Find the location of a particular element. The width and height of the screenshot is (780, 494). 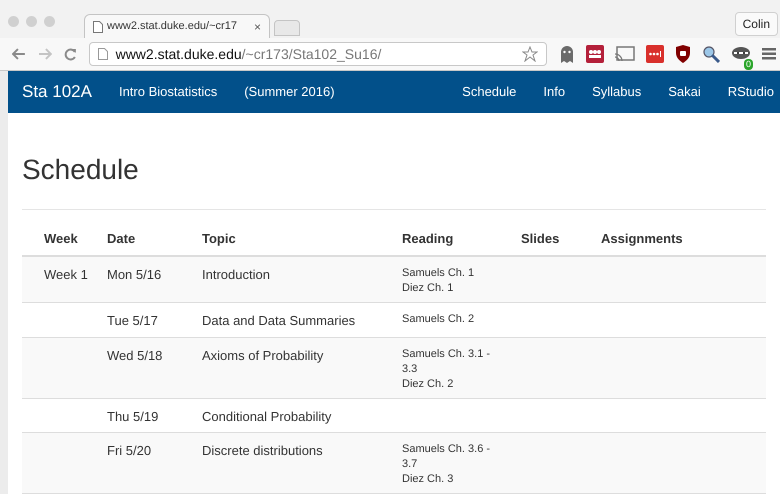

column-header: Slides is located at coordinates (540, 239).